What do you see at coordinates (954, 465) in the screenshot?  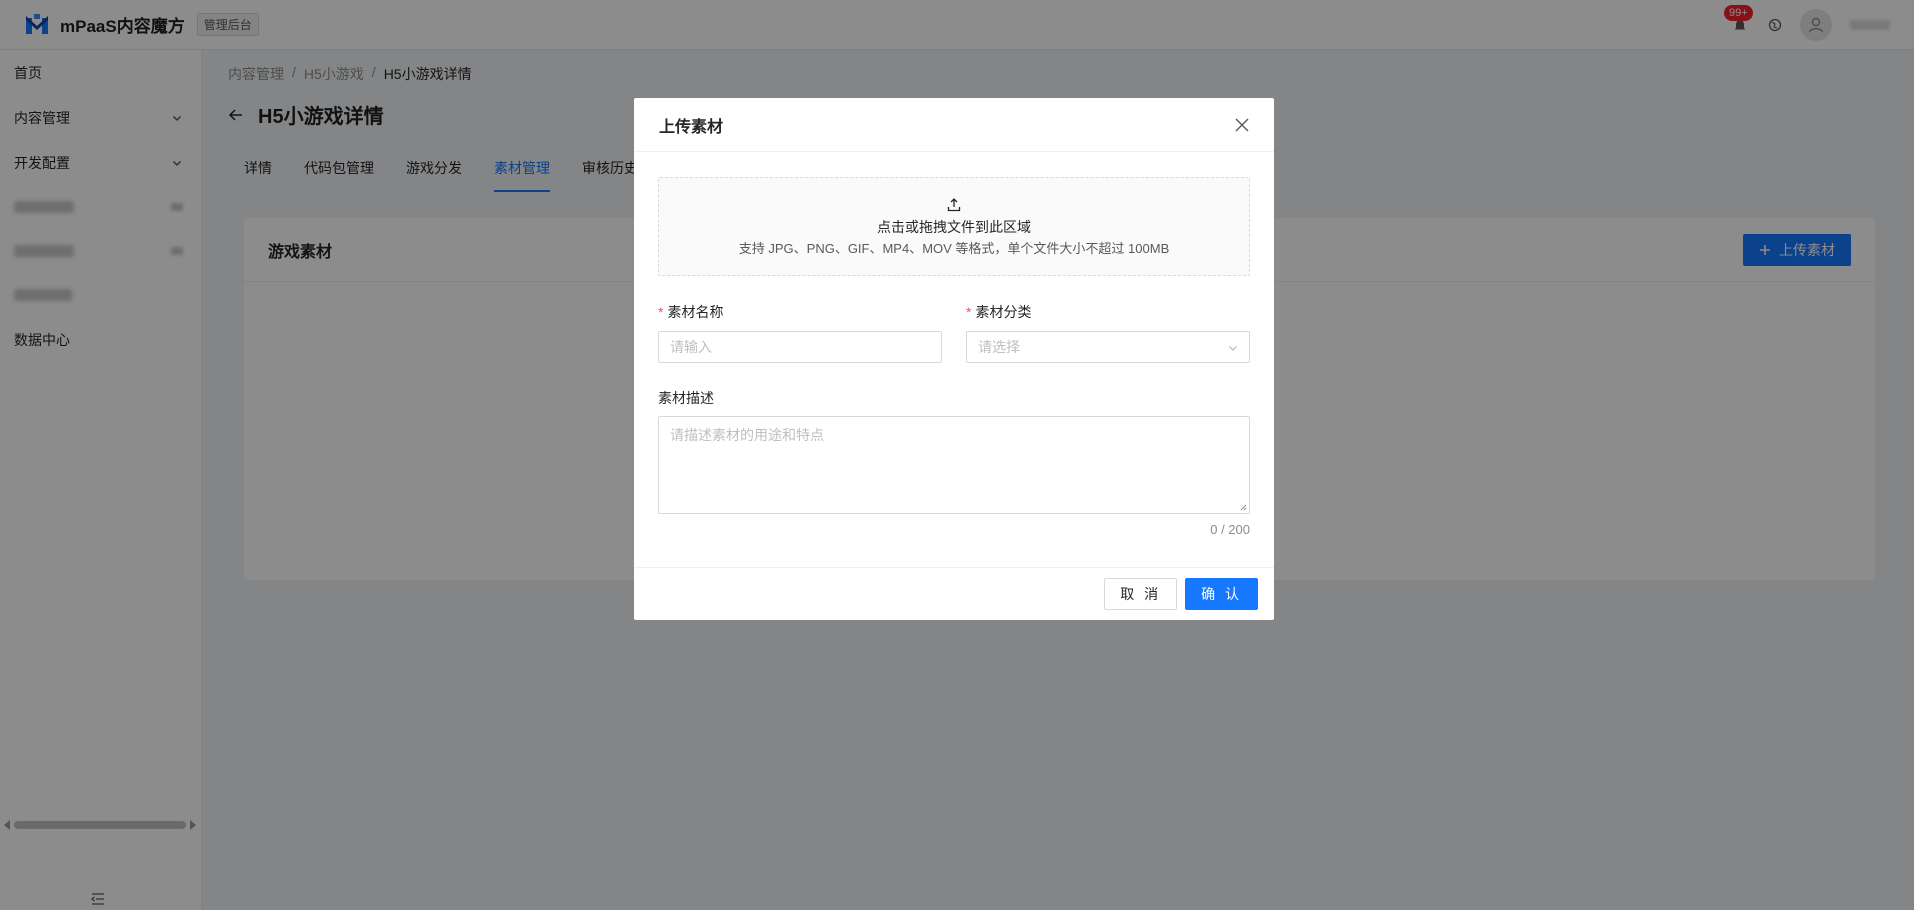 I see `material-description-textarea: 请描述素材的用途和特点` at bounding box center [954, 465].